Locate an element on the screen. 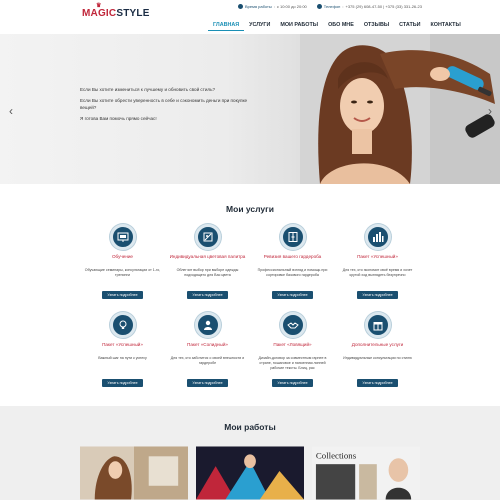  logo: ♛ MAGICSTYLE is located at coordinates (116, 11).